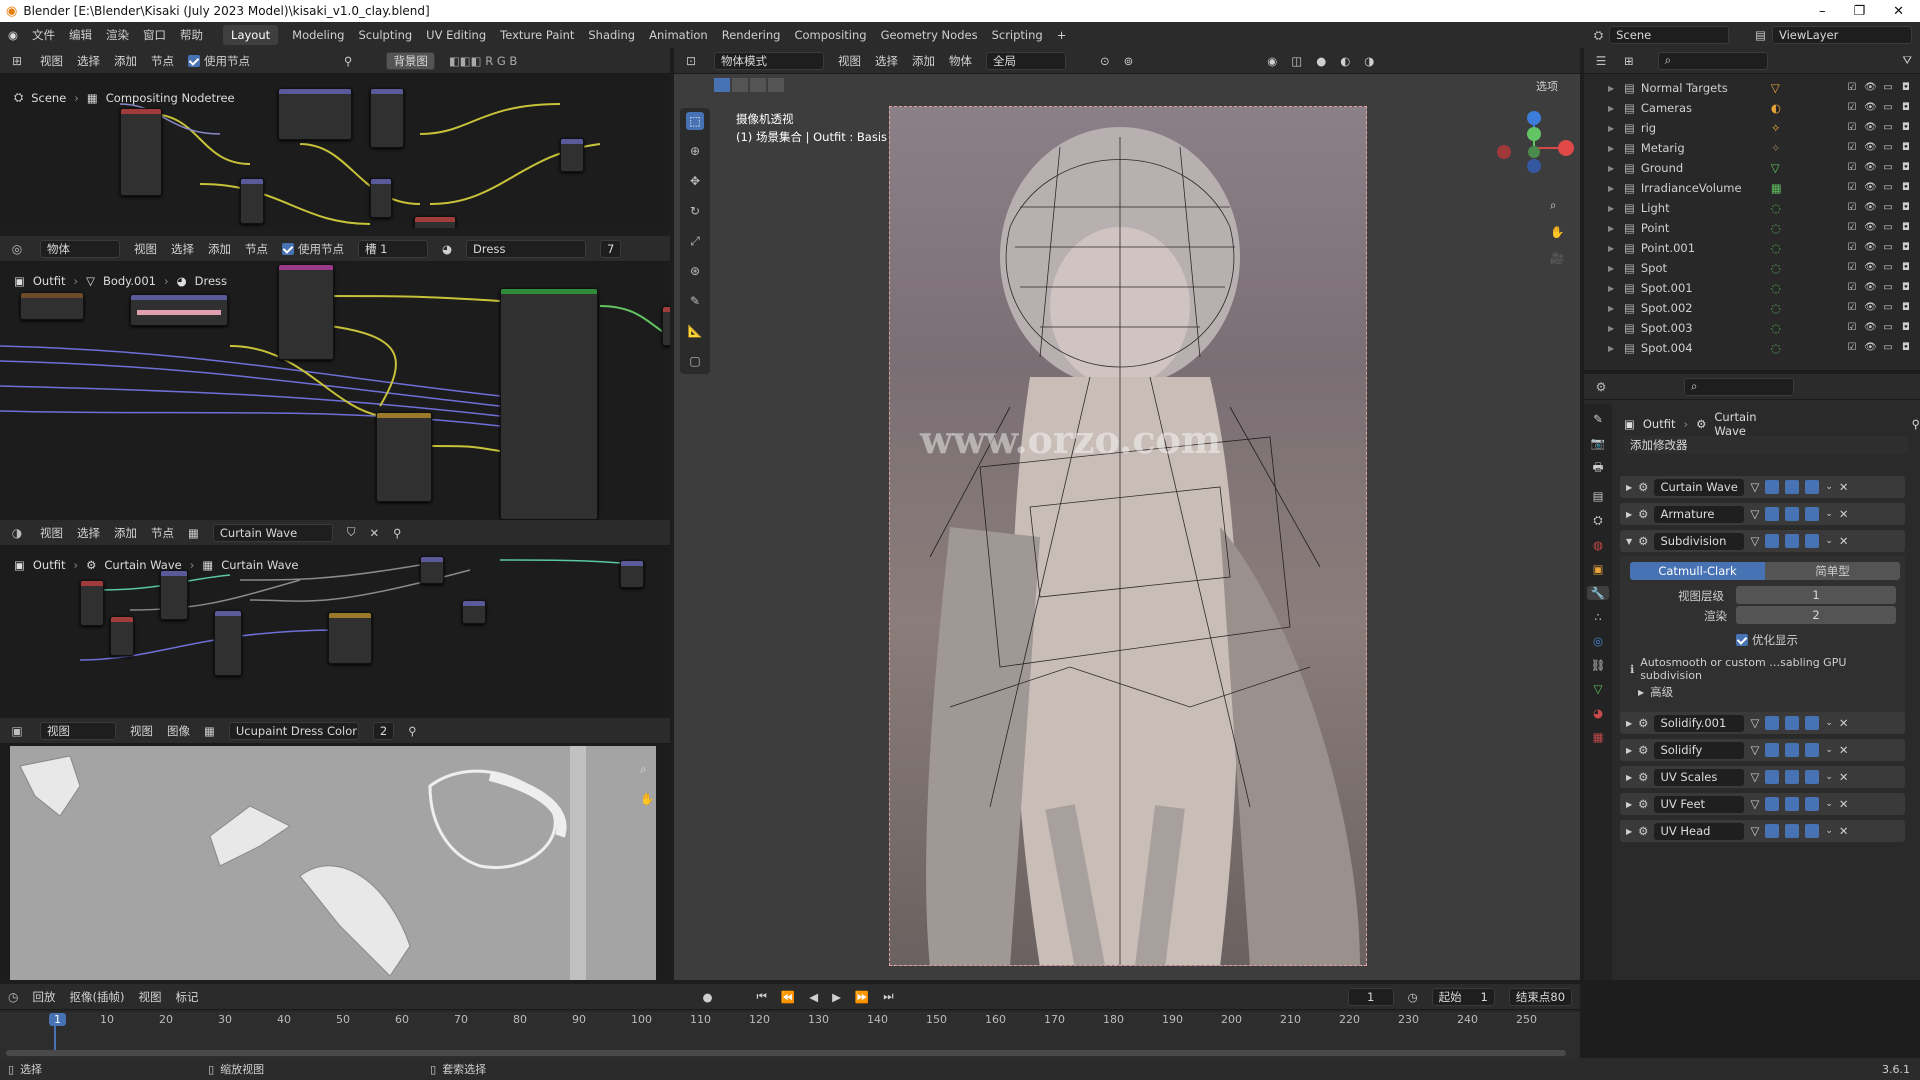 The width and height of the screenshot is (1920, 1080). Describe the element at coordinates (1859, 11) in the screenshot. I see `maximize-button: ❐` at that location.